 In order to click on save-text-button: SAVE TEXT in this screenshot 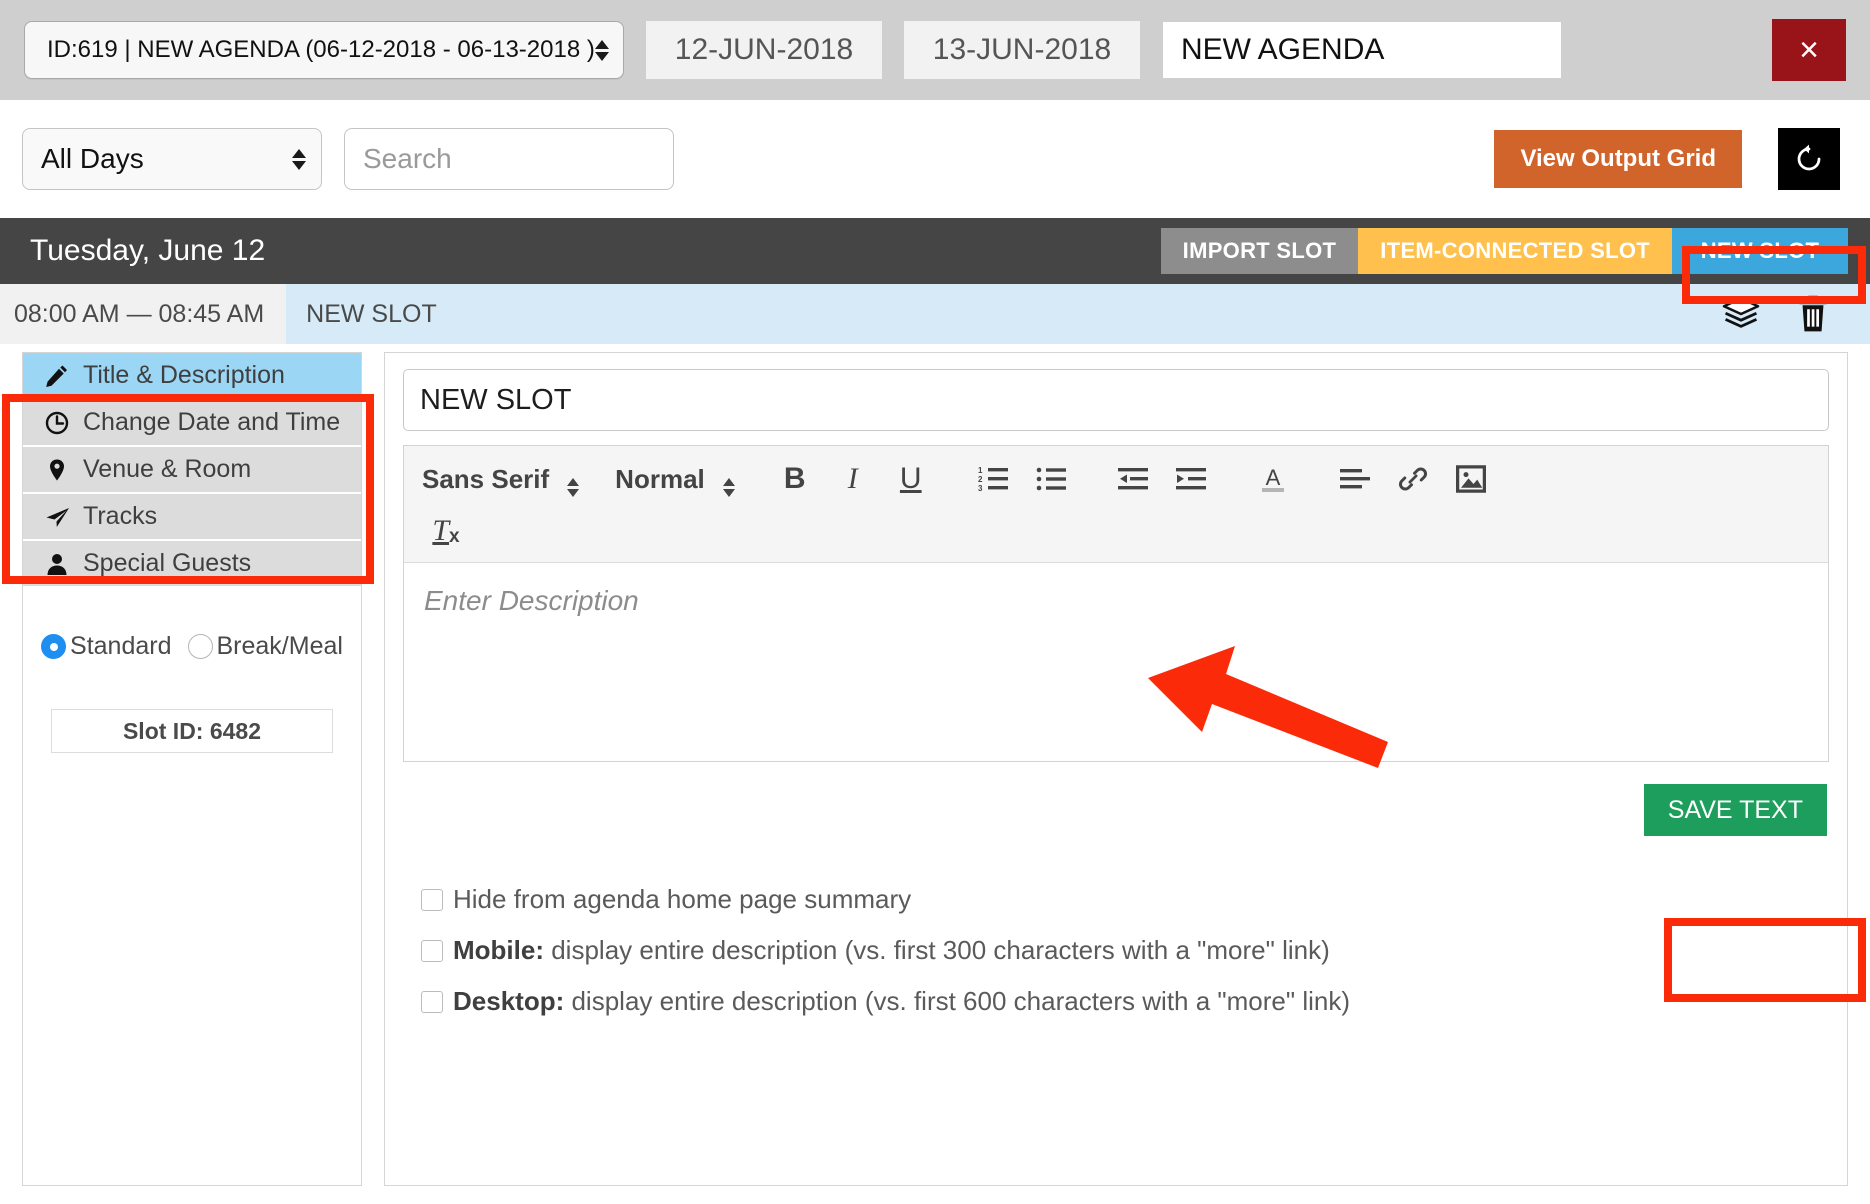, I will do `click(1735, 810)`.